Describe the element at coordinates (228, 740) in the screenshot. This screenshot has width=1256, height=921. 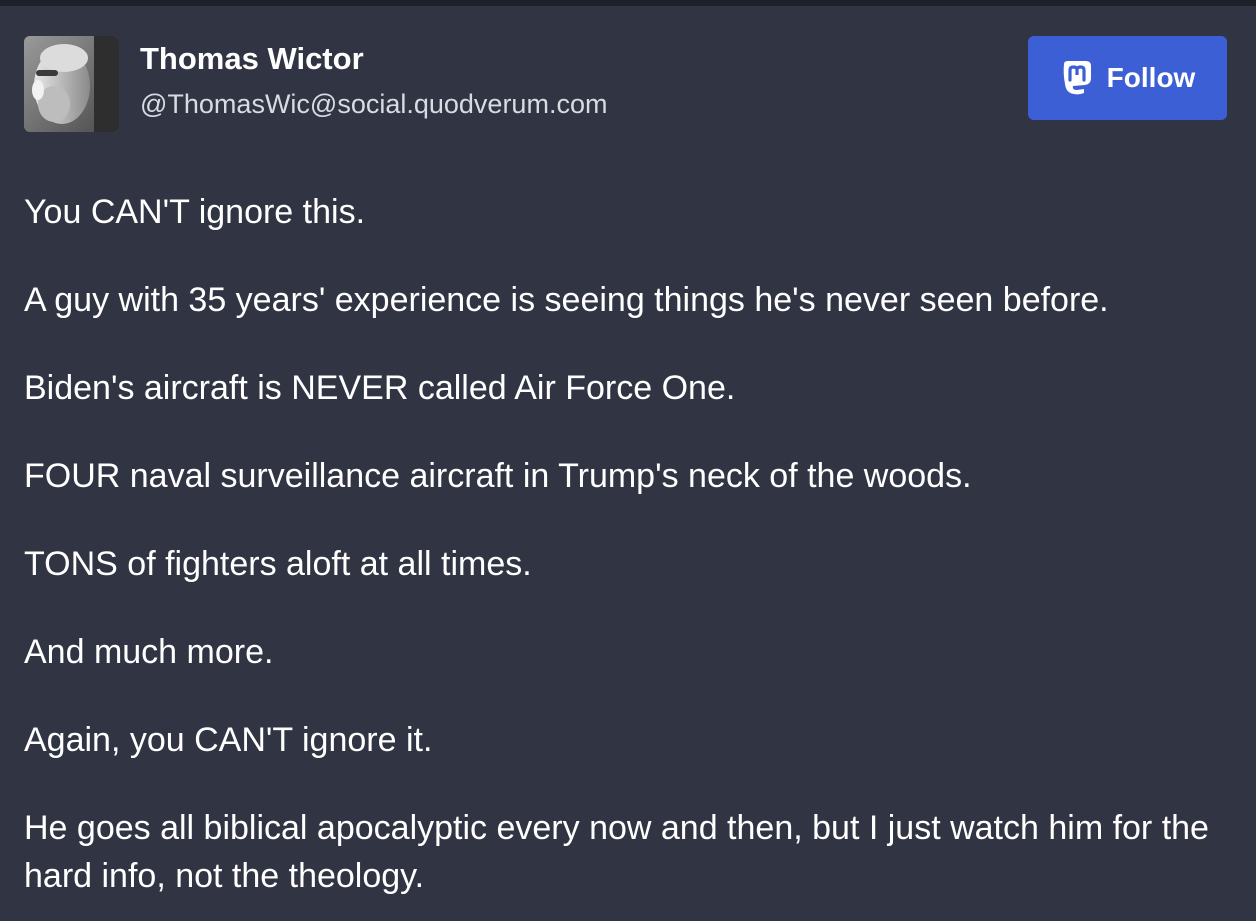
I see `post-paragraph: Again, you CAN'T ignore it.` at that location.